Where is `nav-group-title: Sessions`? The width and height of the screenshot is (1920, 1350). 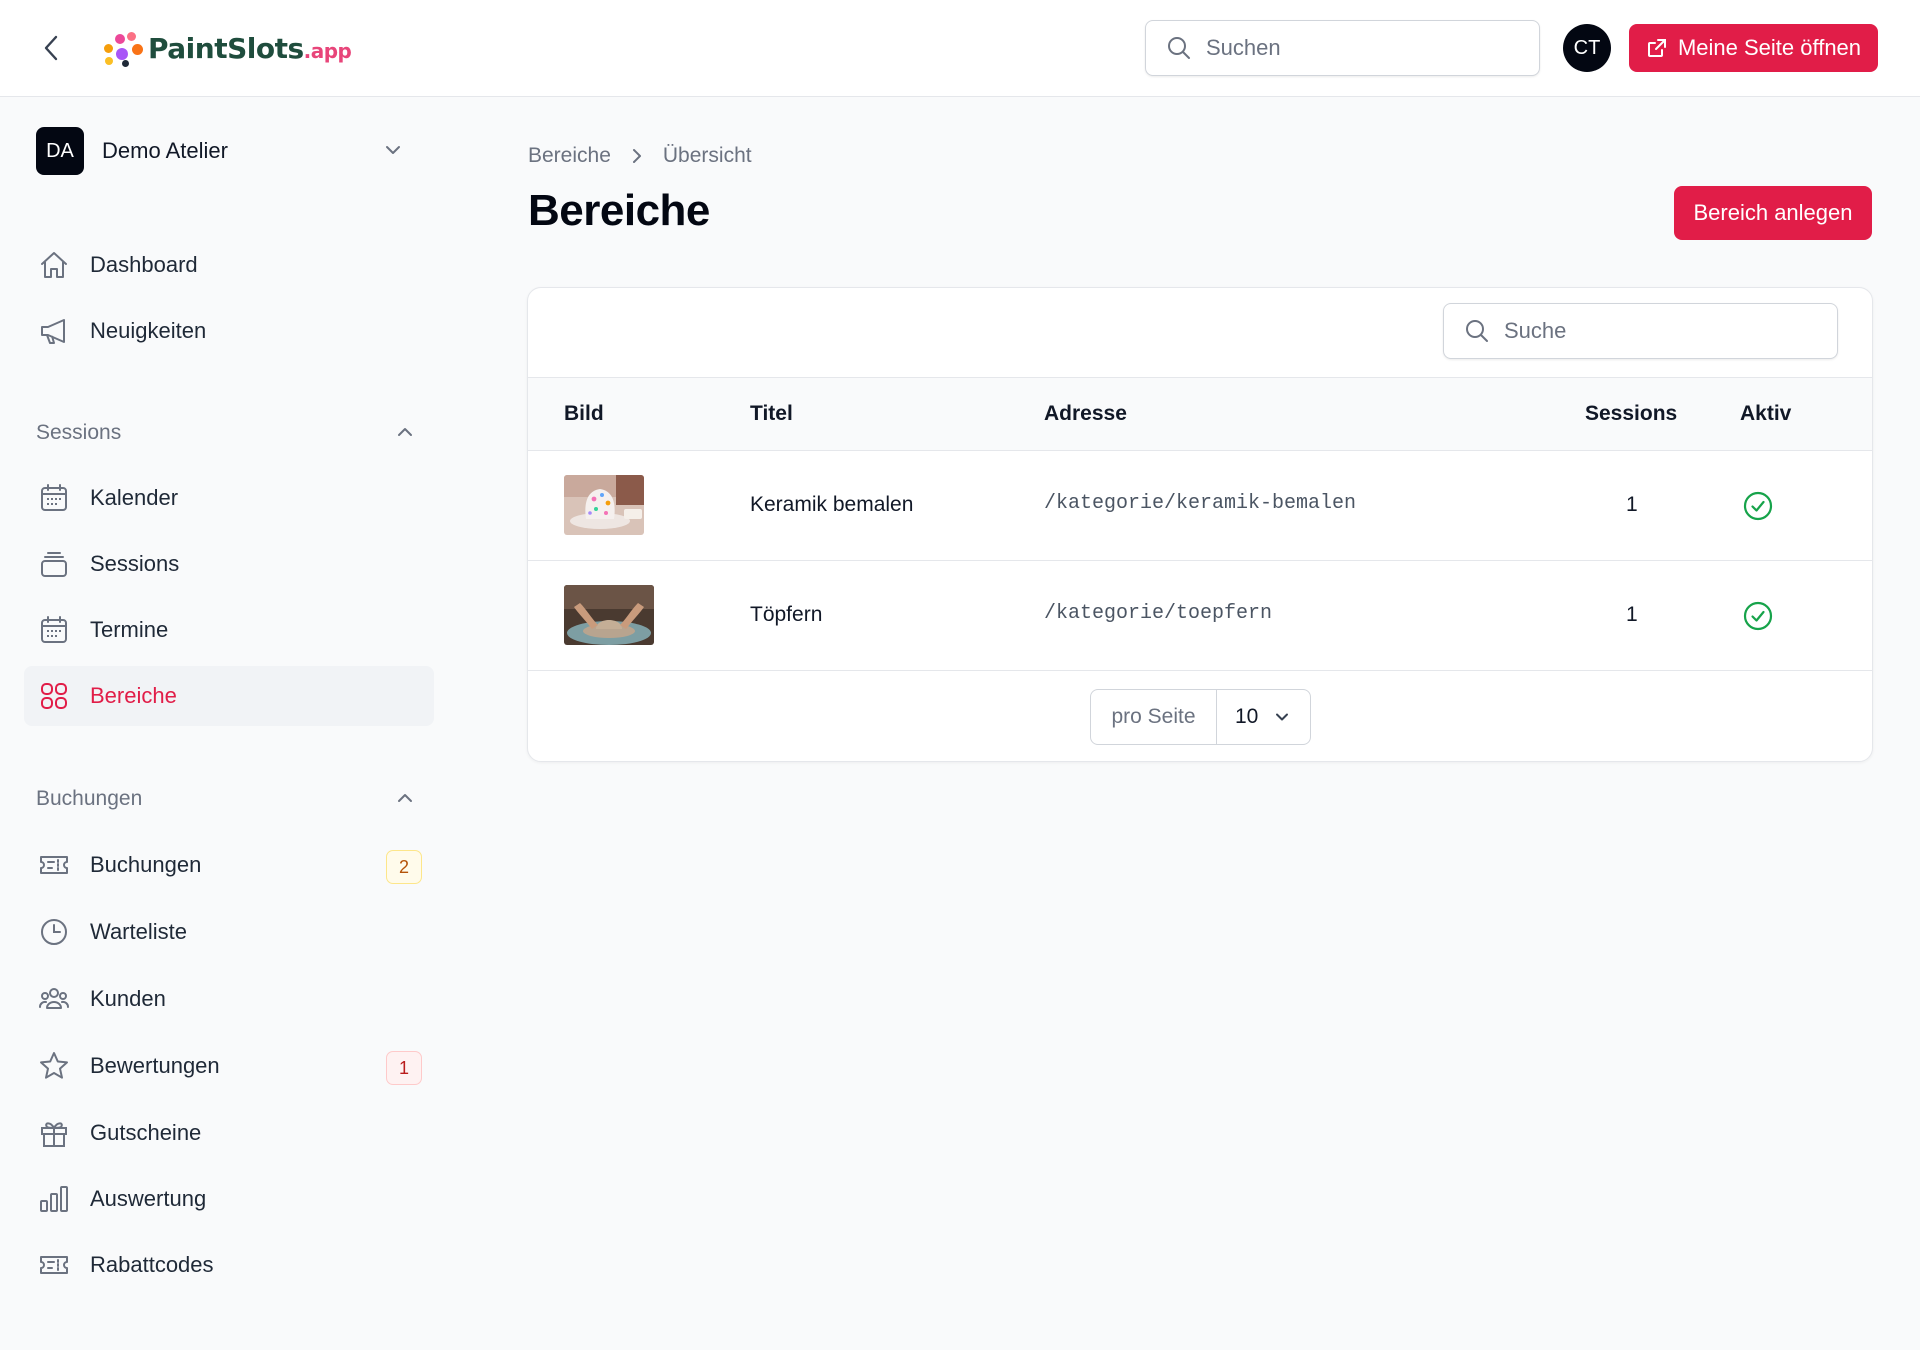
nav-group-title: Sessions is located at coordinates (79, 432).